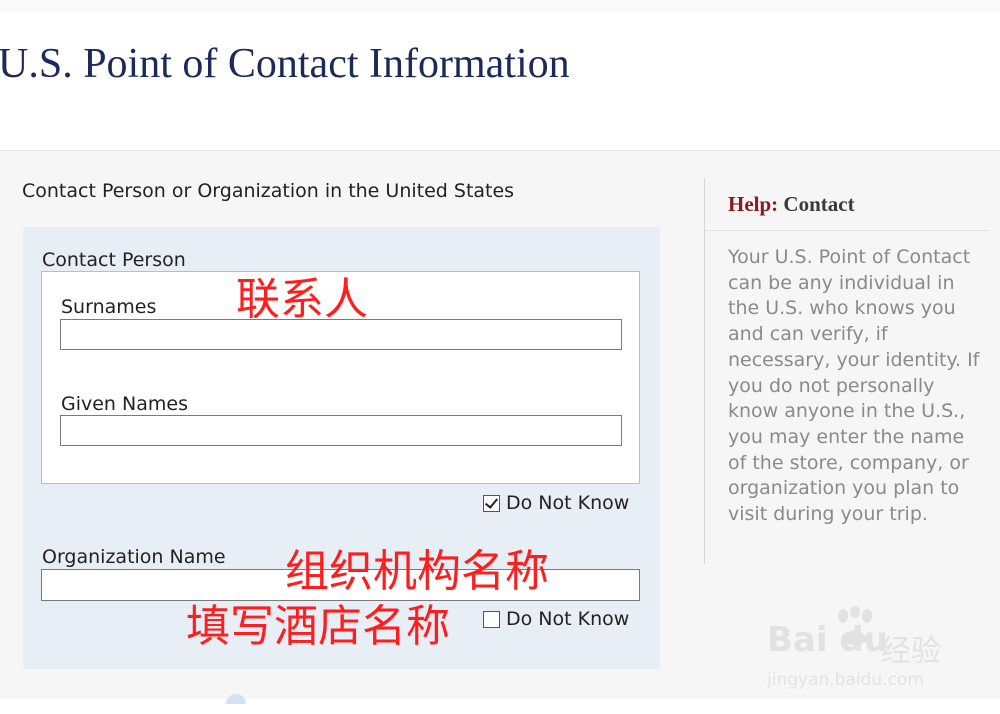  What do you see at coordinates (341, 430) in the screenshot?
I see `given-names-input` at bounding box center [341, 430].